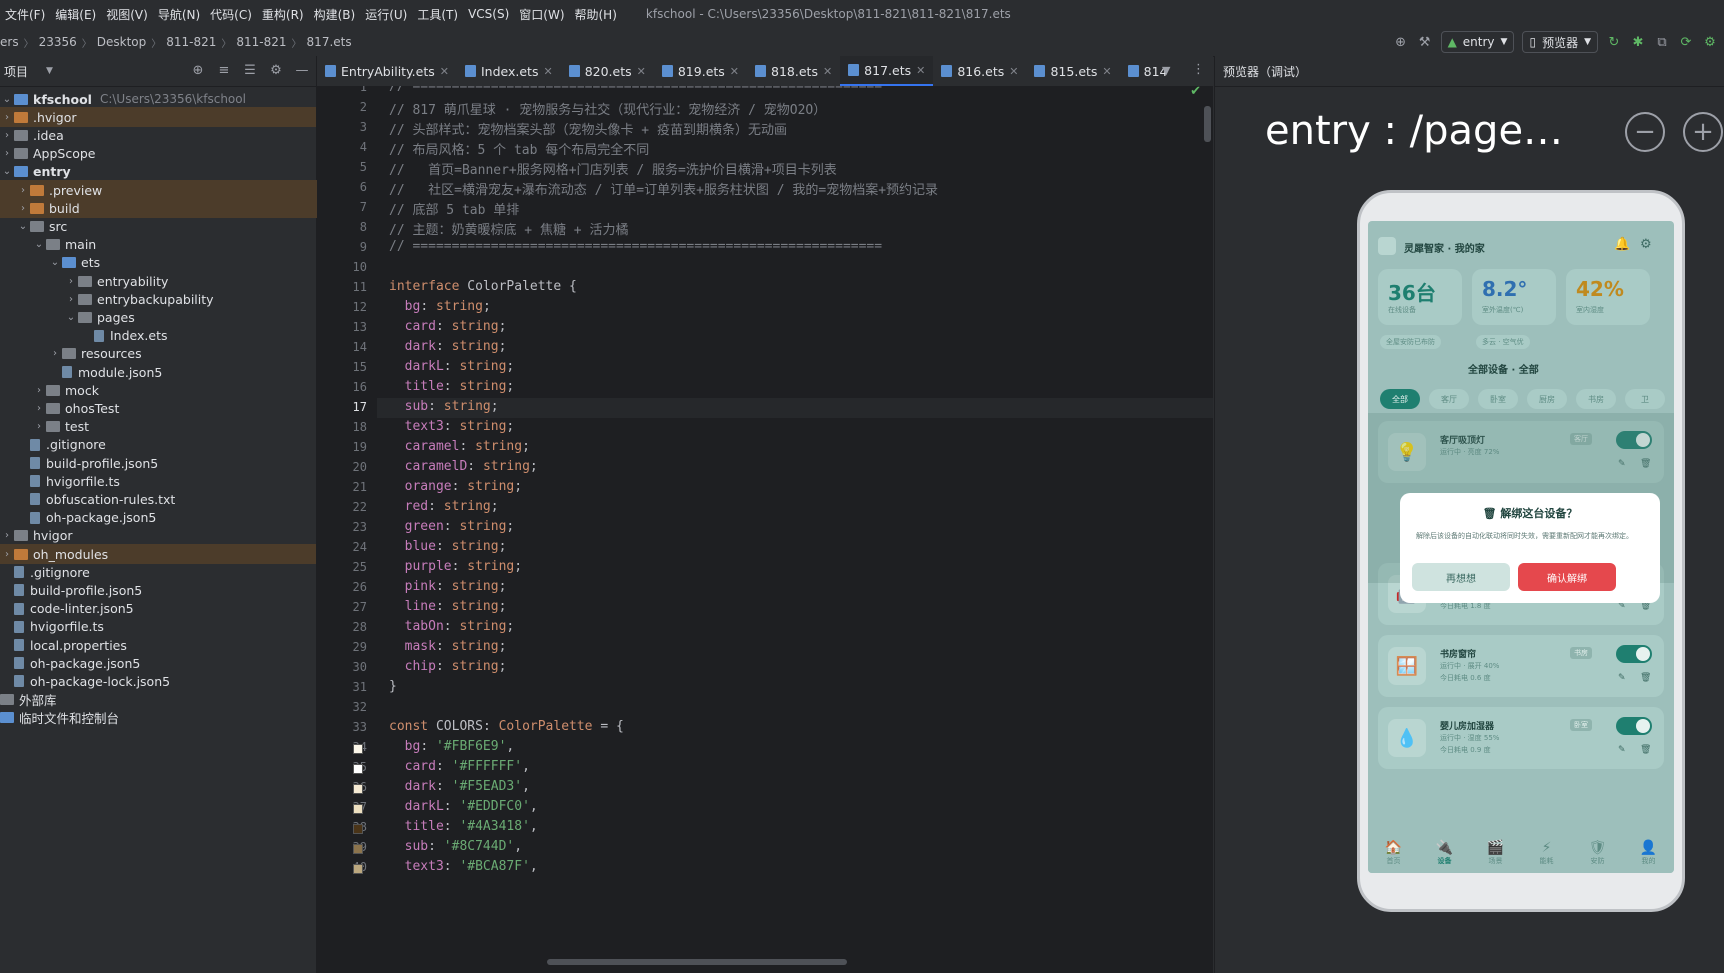 The width and height of the screenshot is (1724, 973). What do you see at coordinates (1547, 399) in the screenshot?
I see `room-tab: 厨房` at bounding box center [1547, 399].